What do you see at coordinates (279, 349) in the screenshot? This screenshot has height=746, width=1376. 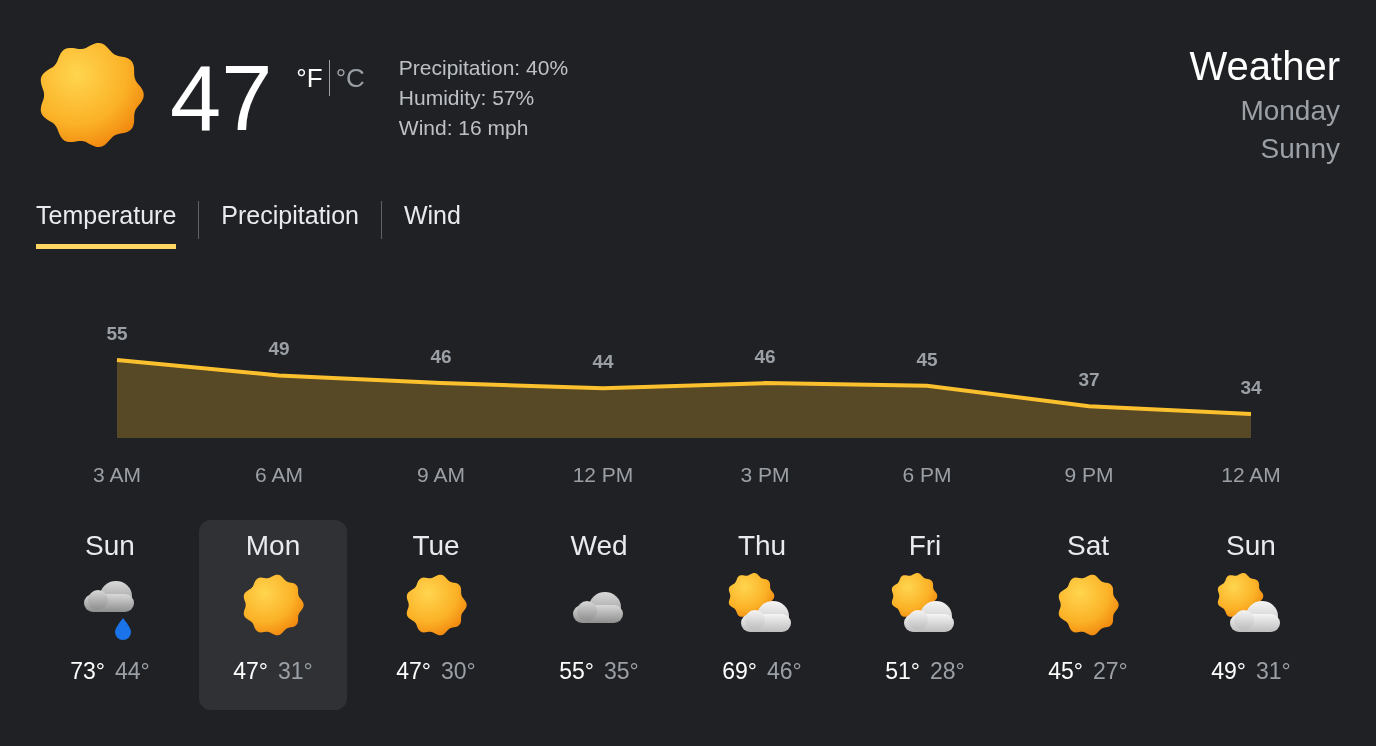 I see `temperature-label: 49` at bounding box center [279, 349].